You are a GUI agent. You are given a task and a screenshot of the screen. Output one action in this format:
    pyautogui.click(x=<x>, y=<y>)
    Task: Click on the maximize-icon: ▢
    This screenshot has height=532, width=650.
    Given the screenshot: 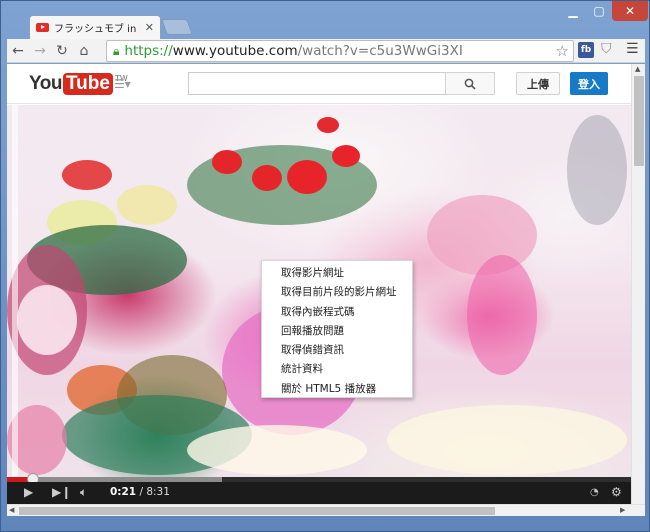 What is the action you would take?
    pyautogui.click(x=599, y=11)
    